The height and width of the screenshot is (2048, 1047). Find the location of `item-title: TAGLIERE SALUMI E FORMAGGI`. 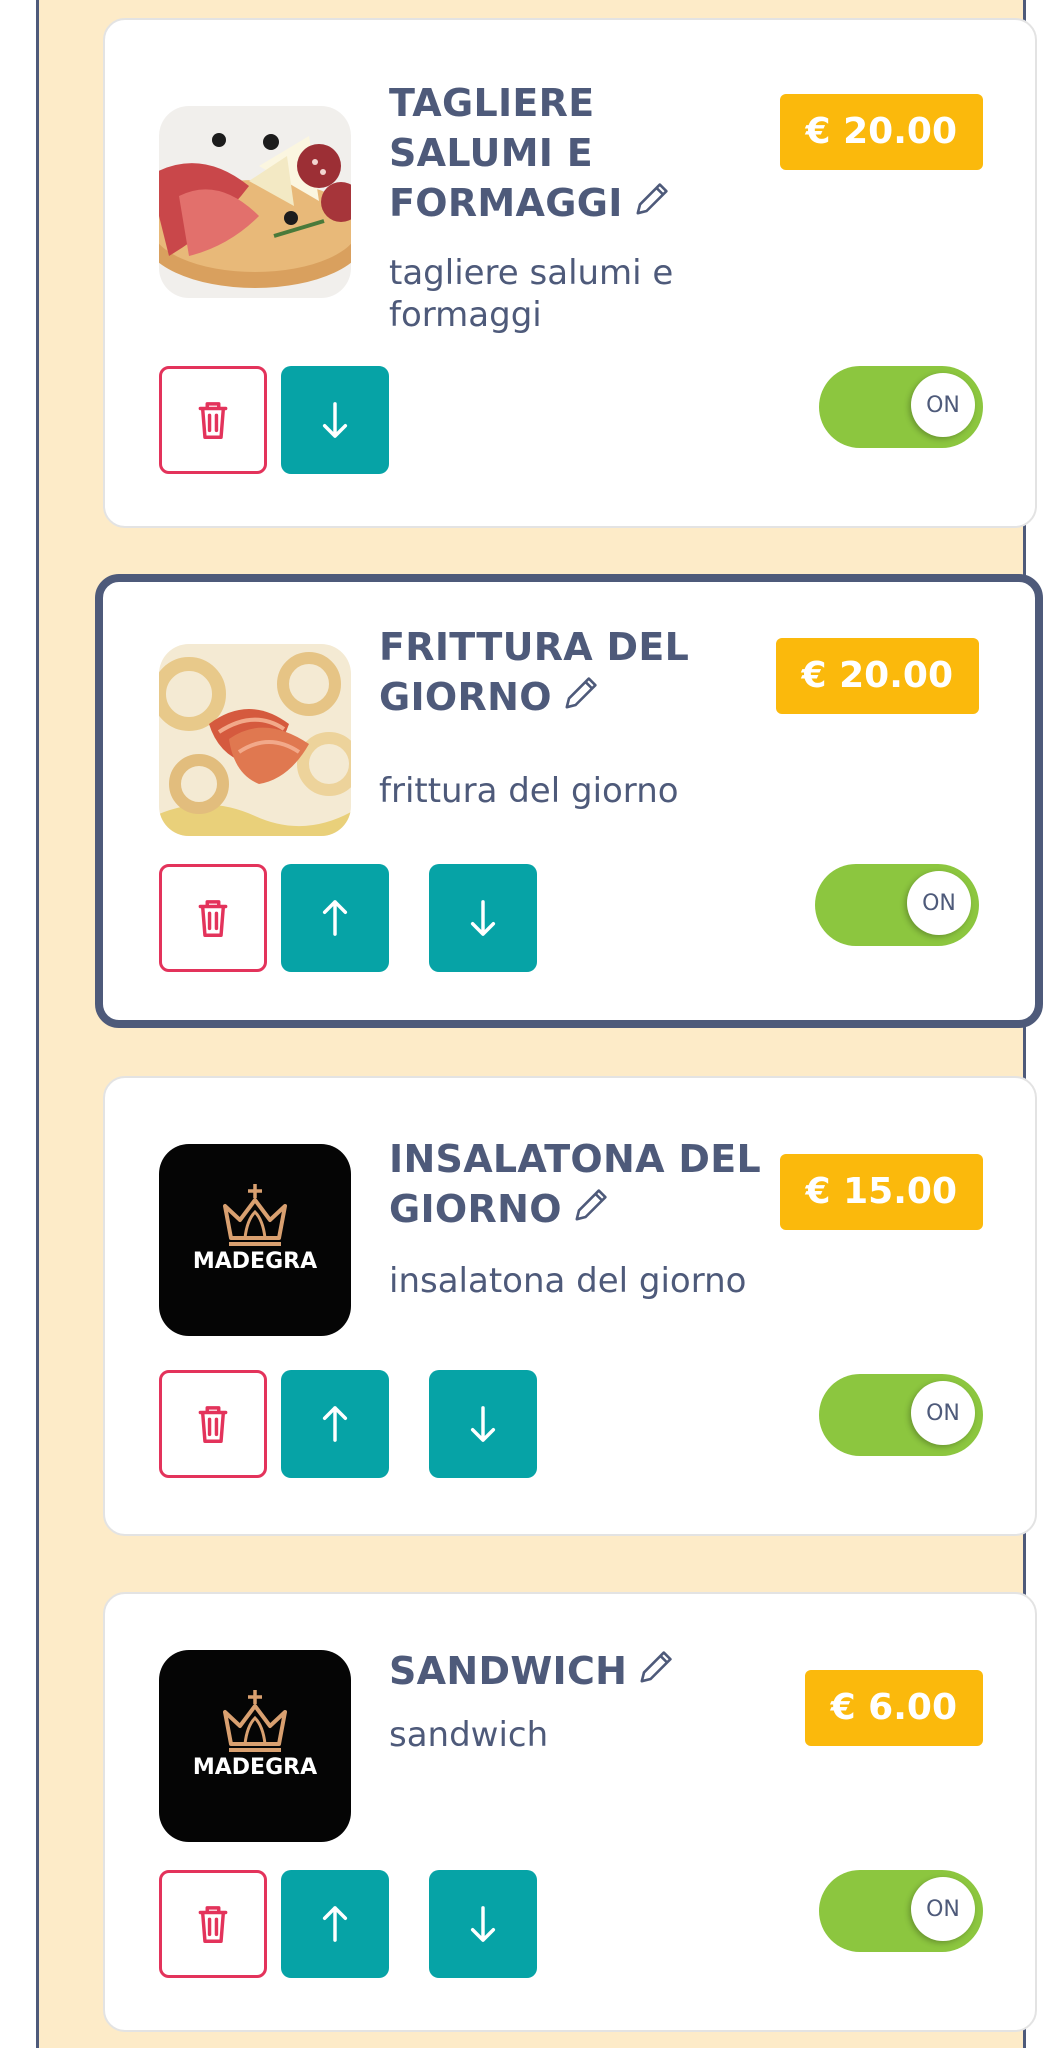

item-title: TAGLIERE SALUMI E FORMAGGI is located at coordinates (579, 153).